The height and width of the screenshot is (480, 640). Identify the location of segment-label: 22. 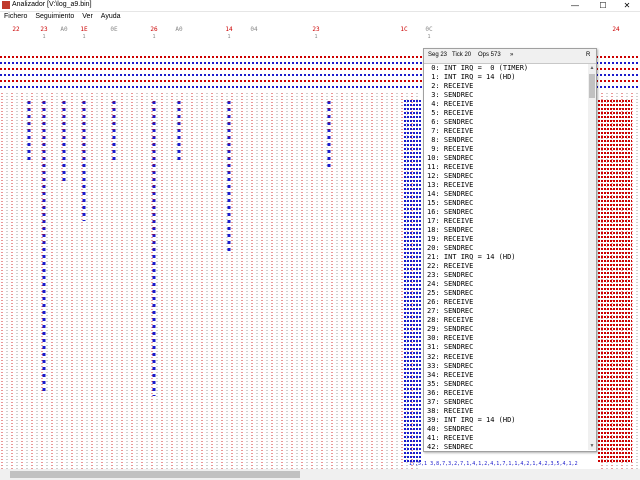
(16, 29).